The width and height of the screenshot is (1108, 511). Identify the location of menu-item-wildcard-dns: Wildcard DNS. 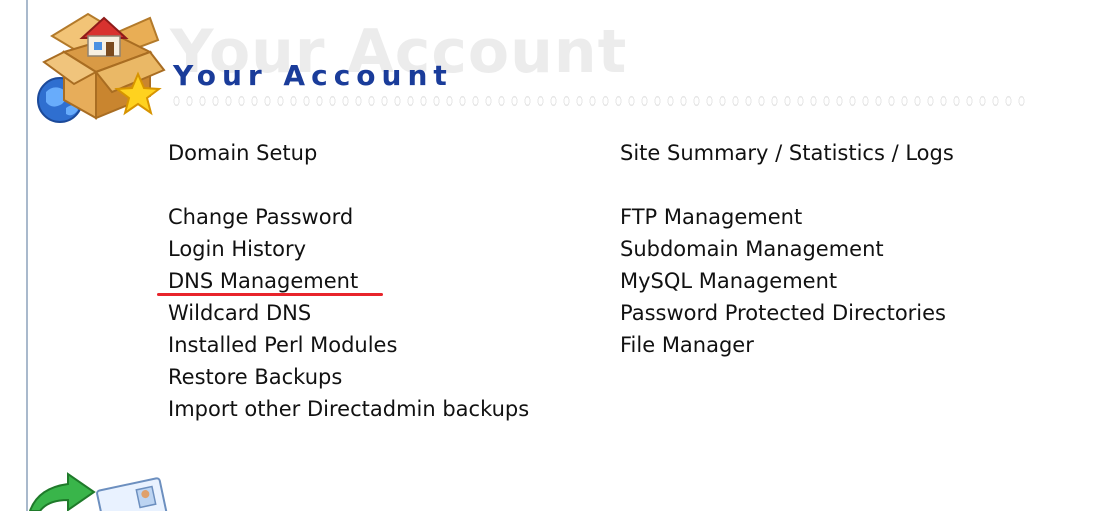
(348, 313).